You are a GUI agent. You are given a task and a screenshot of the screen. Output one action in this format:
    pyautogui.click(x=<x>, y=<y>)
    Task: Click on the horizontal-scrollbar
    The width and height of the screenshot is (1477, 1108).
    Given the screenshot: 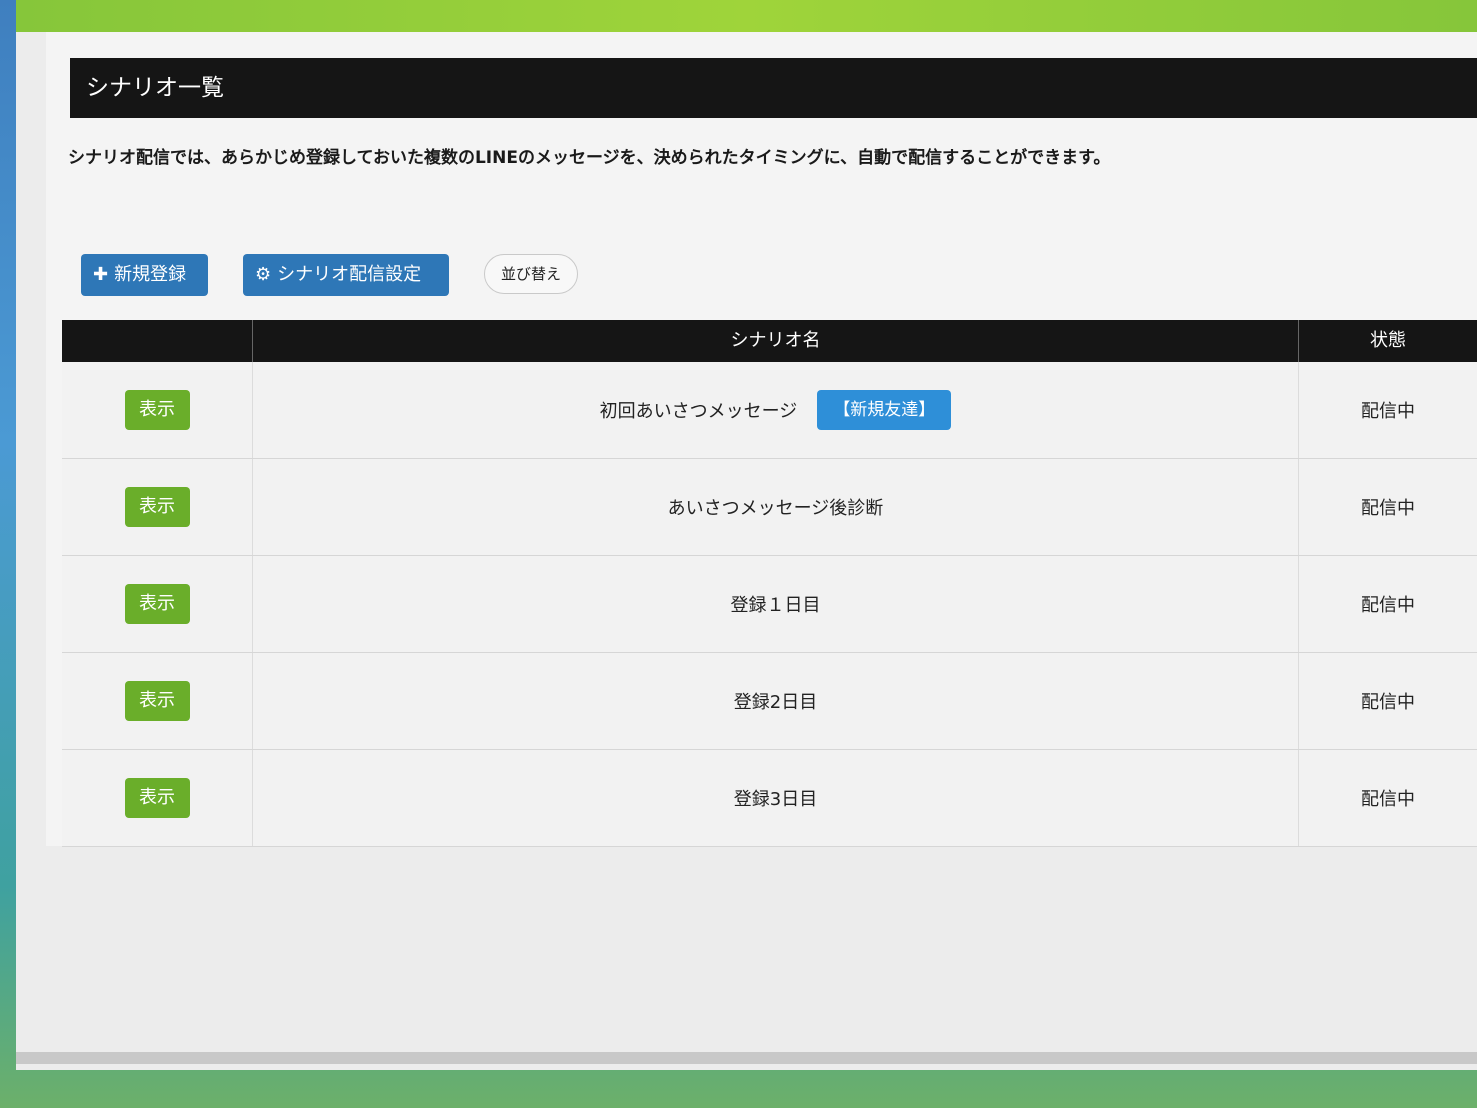 What is the action you would take?
    pyautogui.click(x=746, y=1058)
    